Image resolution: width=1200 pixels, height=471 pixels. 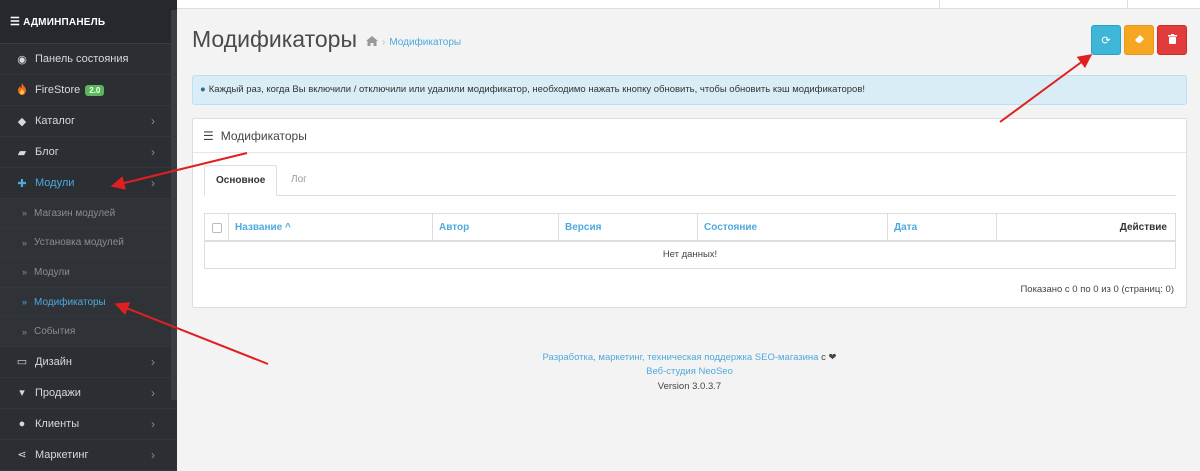 I want to click on sidebar-item-marketing: ⋖ Маркетинг ›, so click(x=88, y=455).